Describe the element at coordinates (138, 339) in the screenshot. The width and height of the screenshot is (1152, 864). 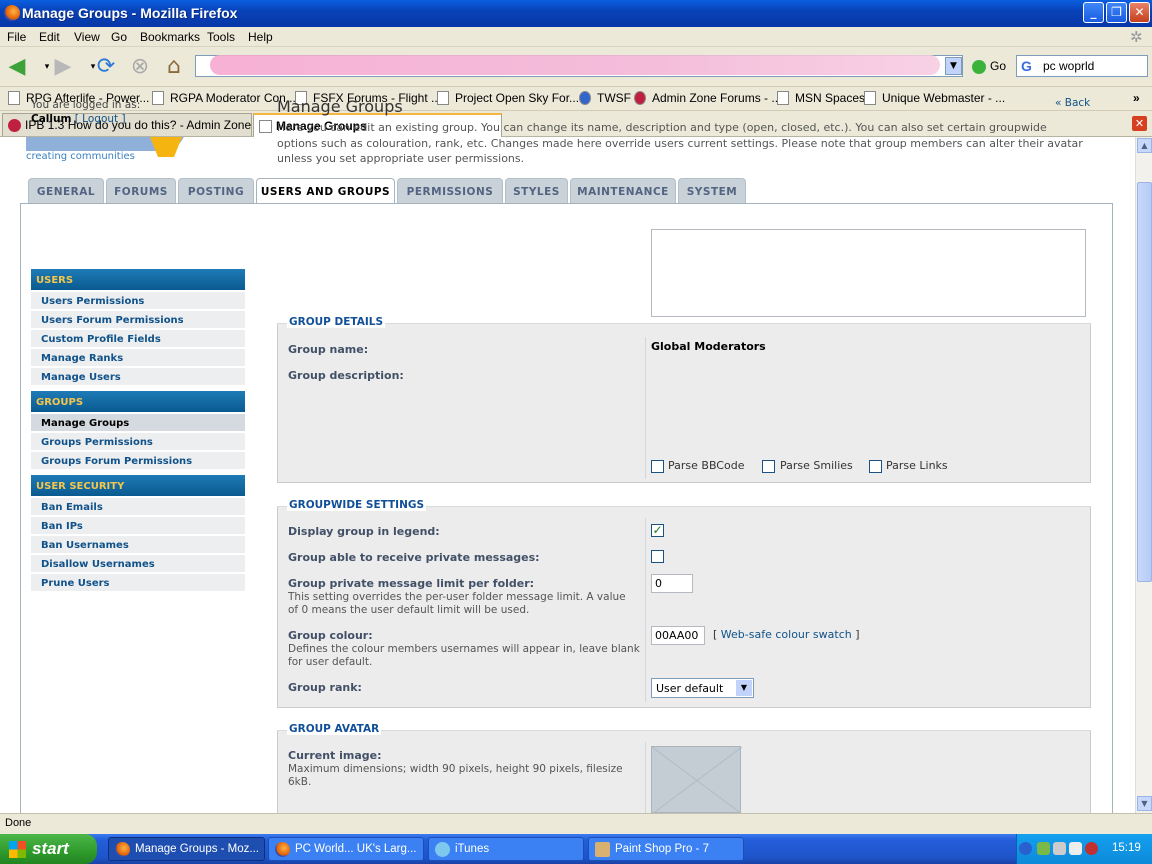
I see `sidebar-item-custom-profile-fields: Custom Profile Fields` at that location.